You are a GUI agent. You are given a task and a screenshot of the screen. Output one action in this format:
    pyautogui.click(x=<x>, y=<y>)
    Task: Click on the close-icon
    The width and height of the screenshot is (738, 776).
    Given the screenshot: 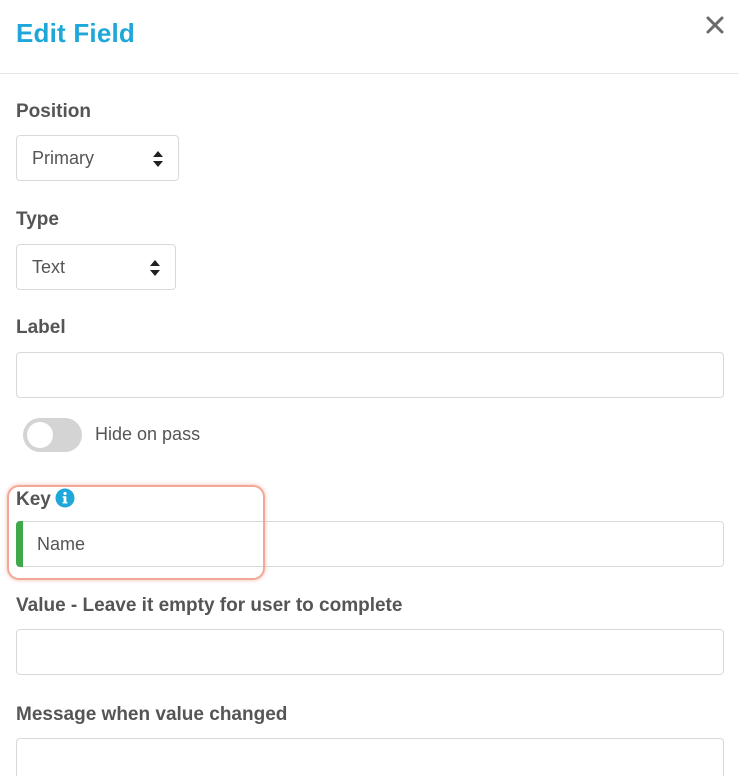 What is the action you would take?
    pyautogui.click(x=715, y=25)
    